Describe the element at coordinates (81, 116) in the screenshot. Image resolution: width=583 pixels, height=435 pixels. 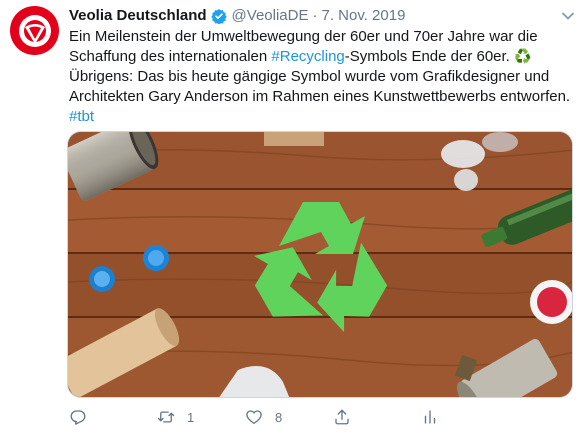
I see `hashtag-link: #tbt` at that location.